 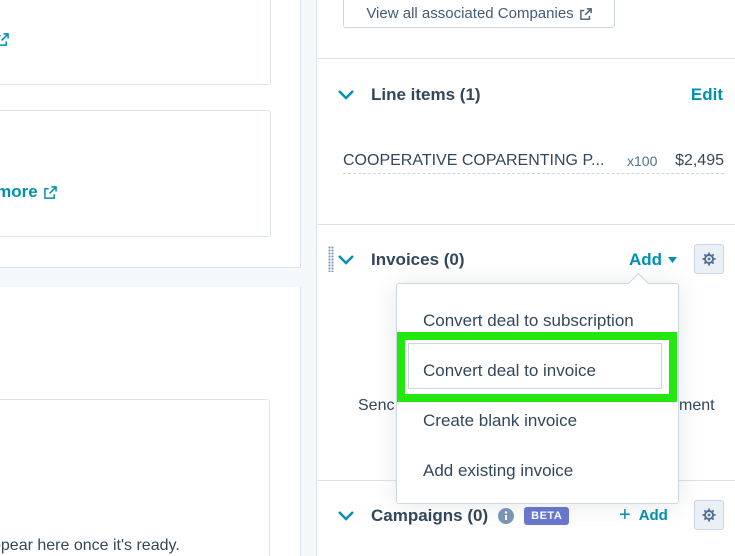 What do you see at coordinates (646, 259) in the screenshot?
I see `add-invoice-label: Add` at bounding box center [646, 259].